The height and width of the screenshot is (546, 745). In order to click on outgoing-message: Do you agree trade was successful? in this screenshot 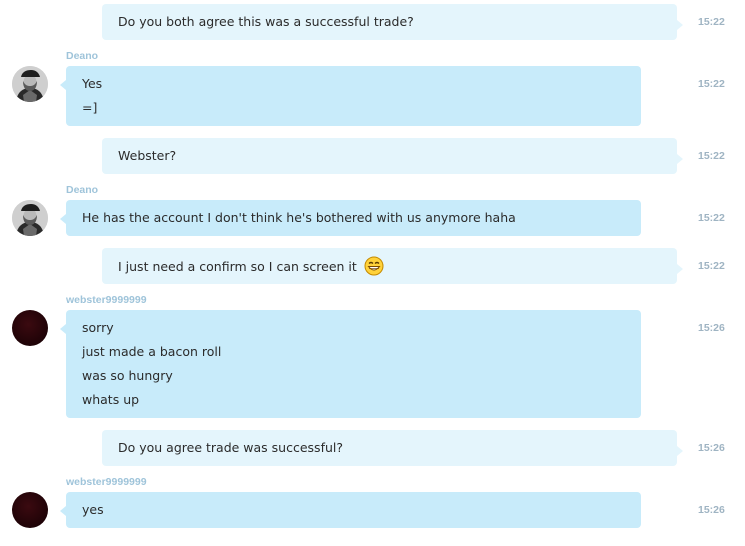, I will do `click(392, 448)`.